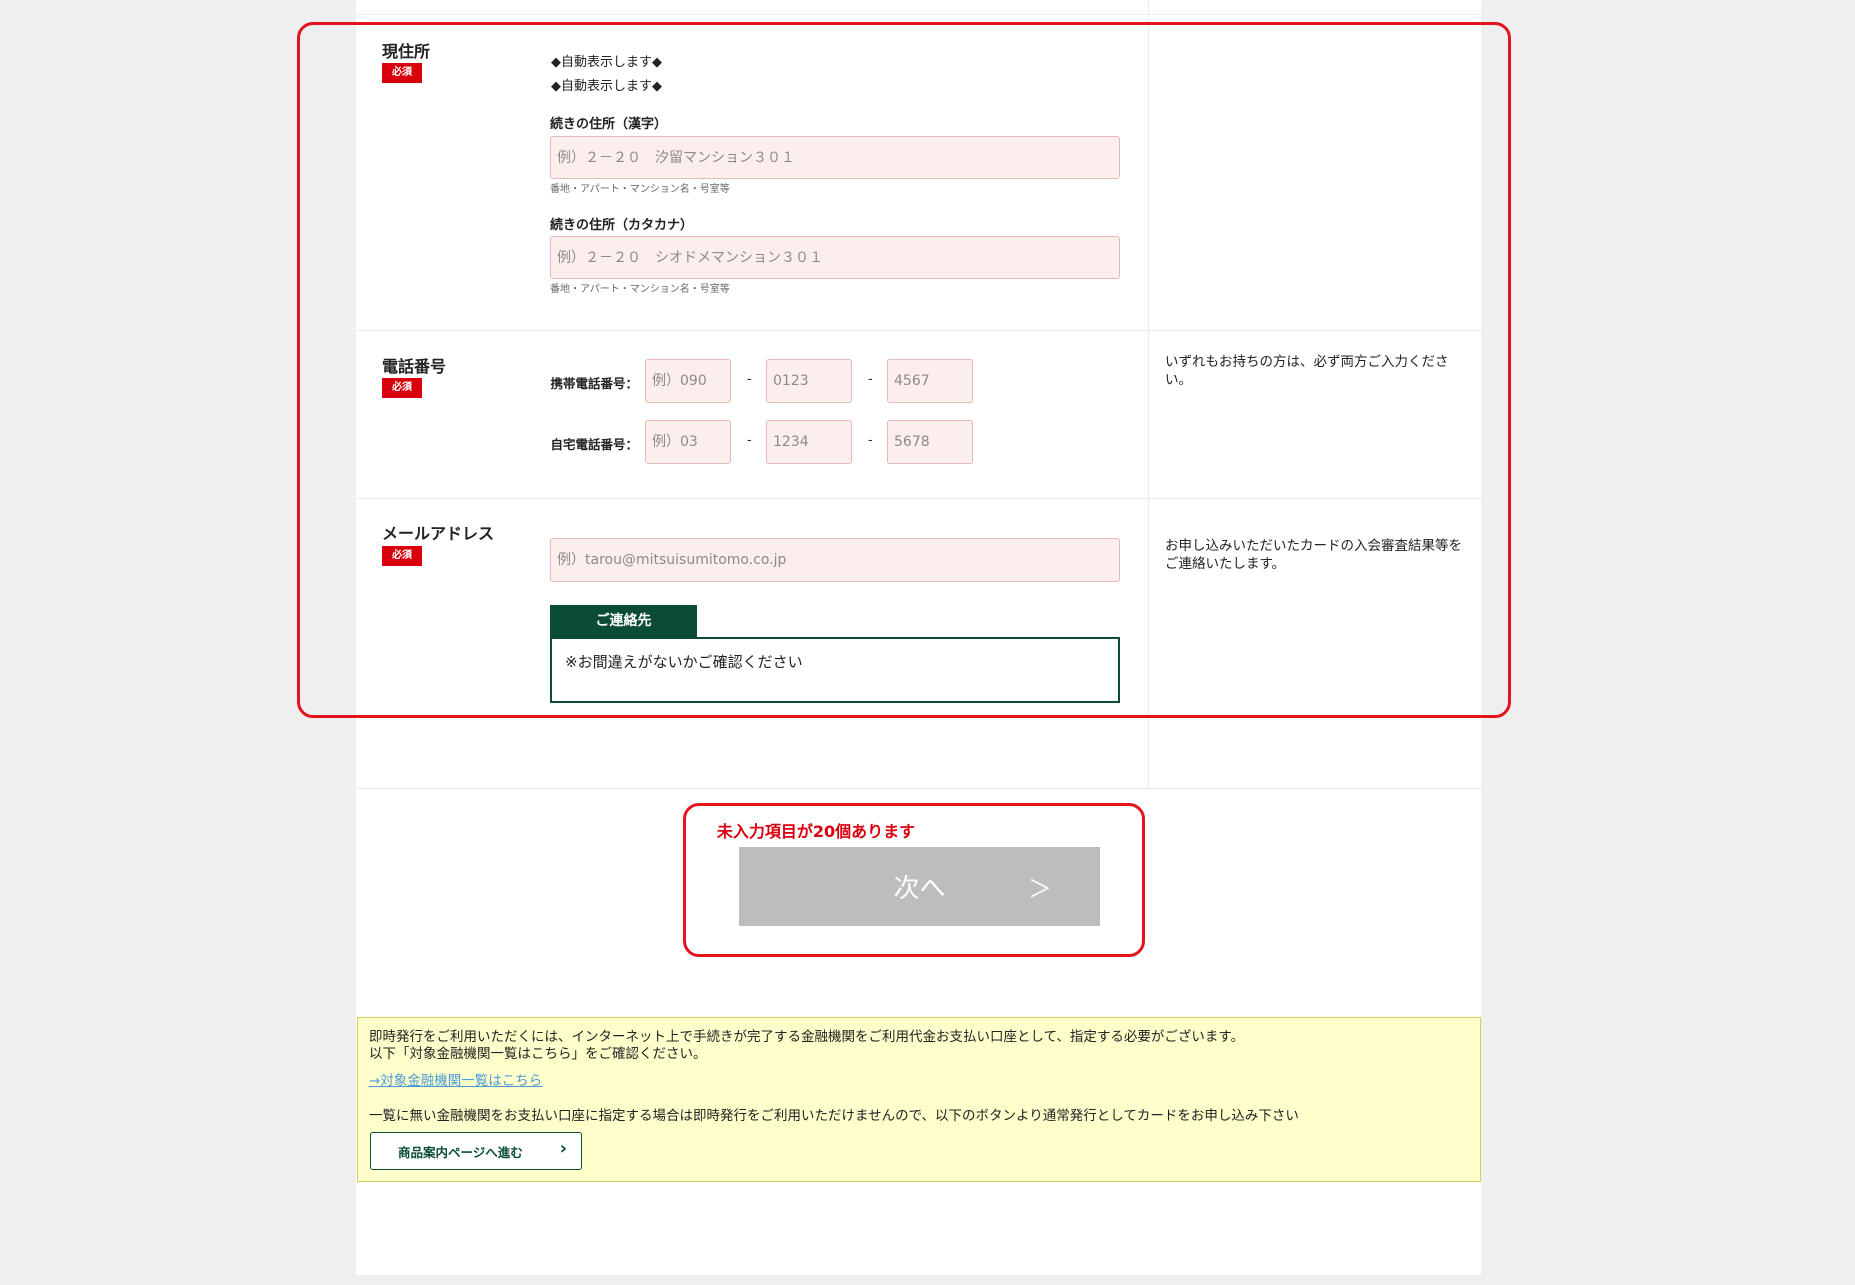 This screenshot has width=1855, height=1285. What do you see at coordinates (594, 444) in the screenshot?
I see `home-phone-label: 自宅電話番号：` at bounding box center [594, 444].